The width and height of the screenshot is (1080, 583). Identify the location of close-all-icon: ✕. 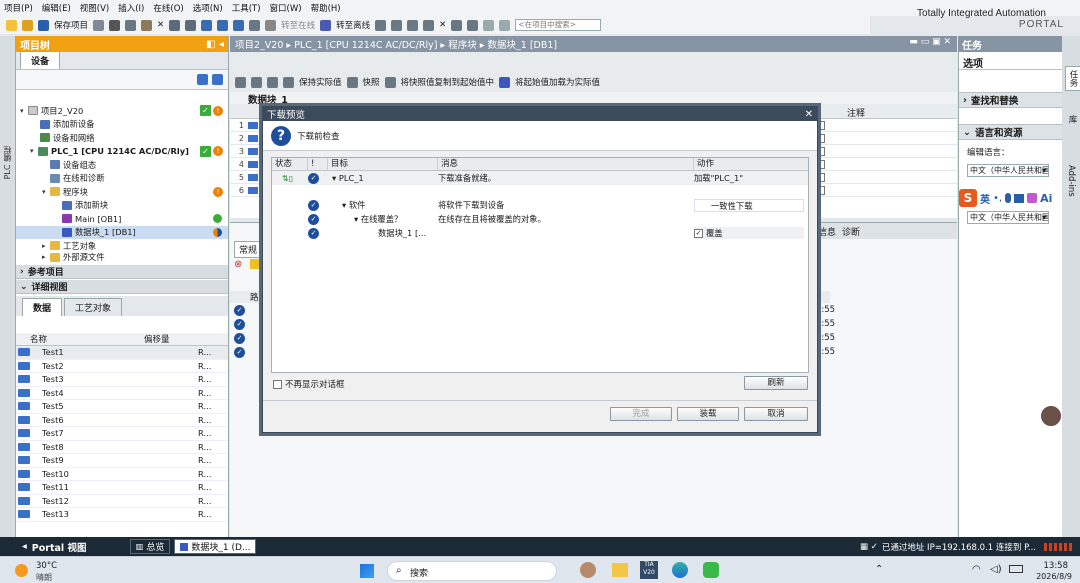
(442, 25).